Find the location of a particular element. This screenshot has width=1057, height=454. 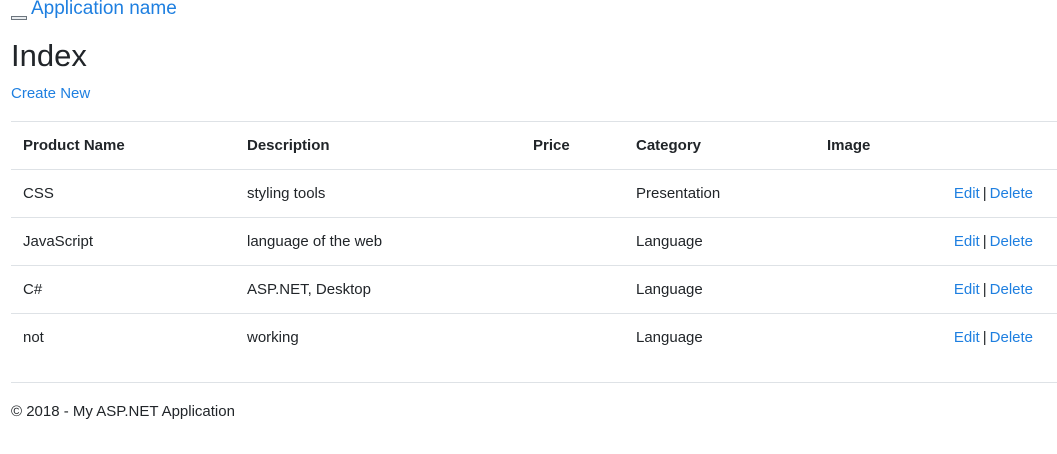

create-new-link: Create New is located at coordinates (50, 94).